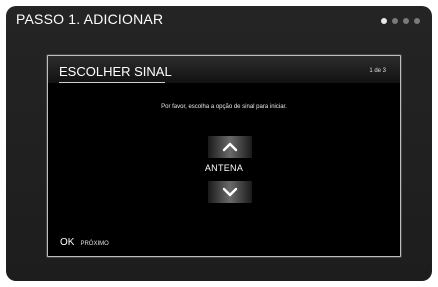  What do you see at coordinates (224, 168) in the screenshot?
I see `signal-option-value: ANTENA` at bounding box center [224, 168].